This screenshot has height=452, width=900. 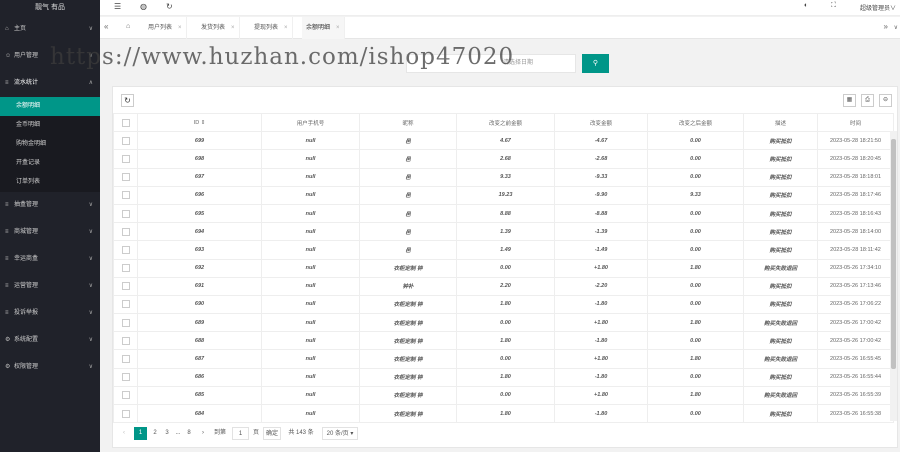 What do you see at coordinates (50, 163) in the screenshot?
I see `sidebar-subitem-4: 开盒记录` at bounding box center [50, 163].